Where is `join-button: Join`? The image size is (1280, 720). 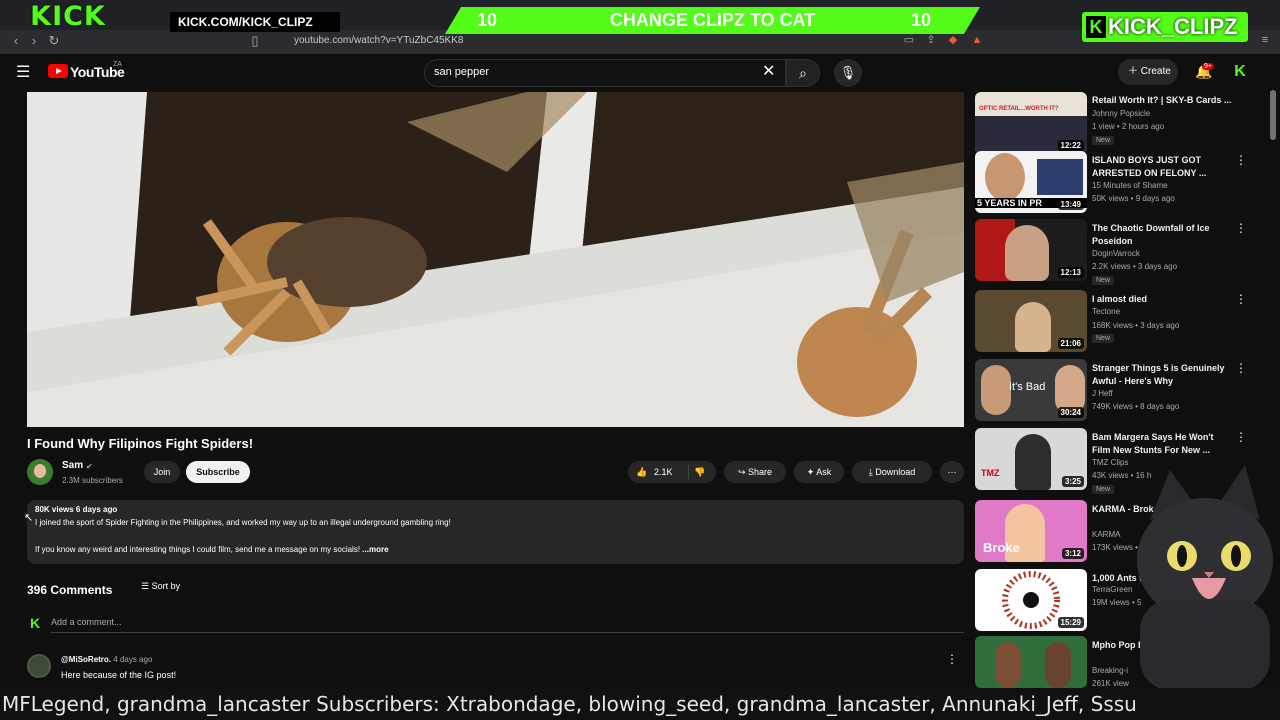
join-button: Join is located at coordinates (162, 472).